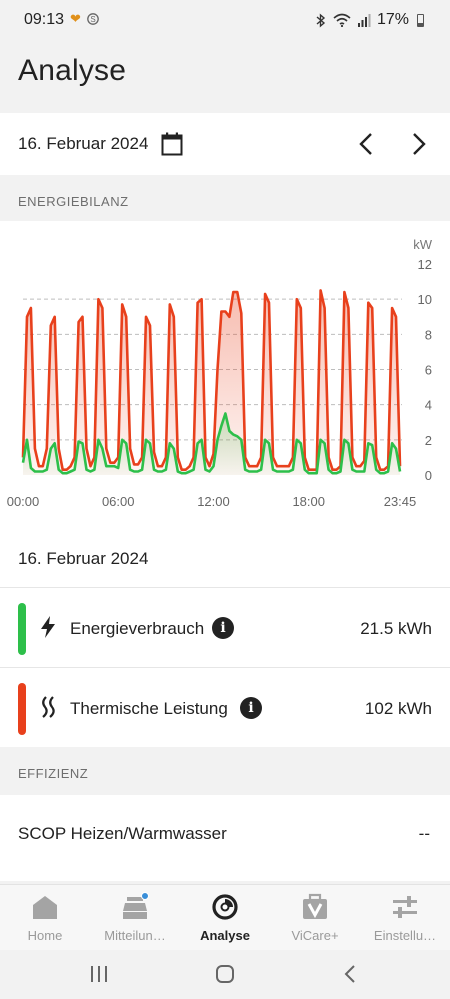 Image resolution: width=450 pixels, height=999 pixels. What do you see at coordinates (172, 144) in the screenshot?
I see `calendar-icon` at bounding box center [172, 144].